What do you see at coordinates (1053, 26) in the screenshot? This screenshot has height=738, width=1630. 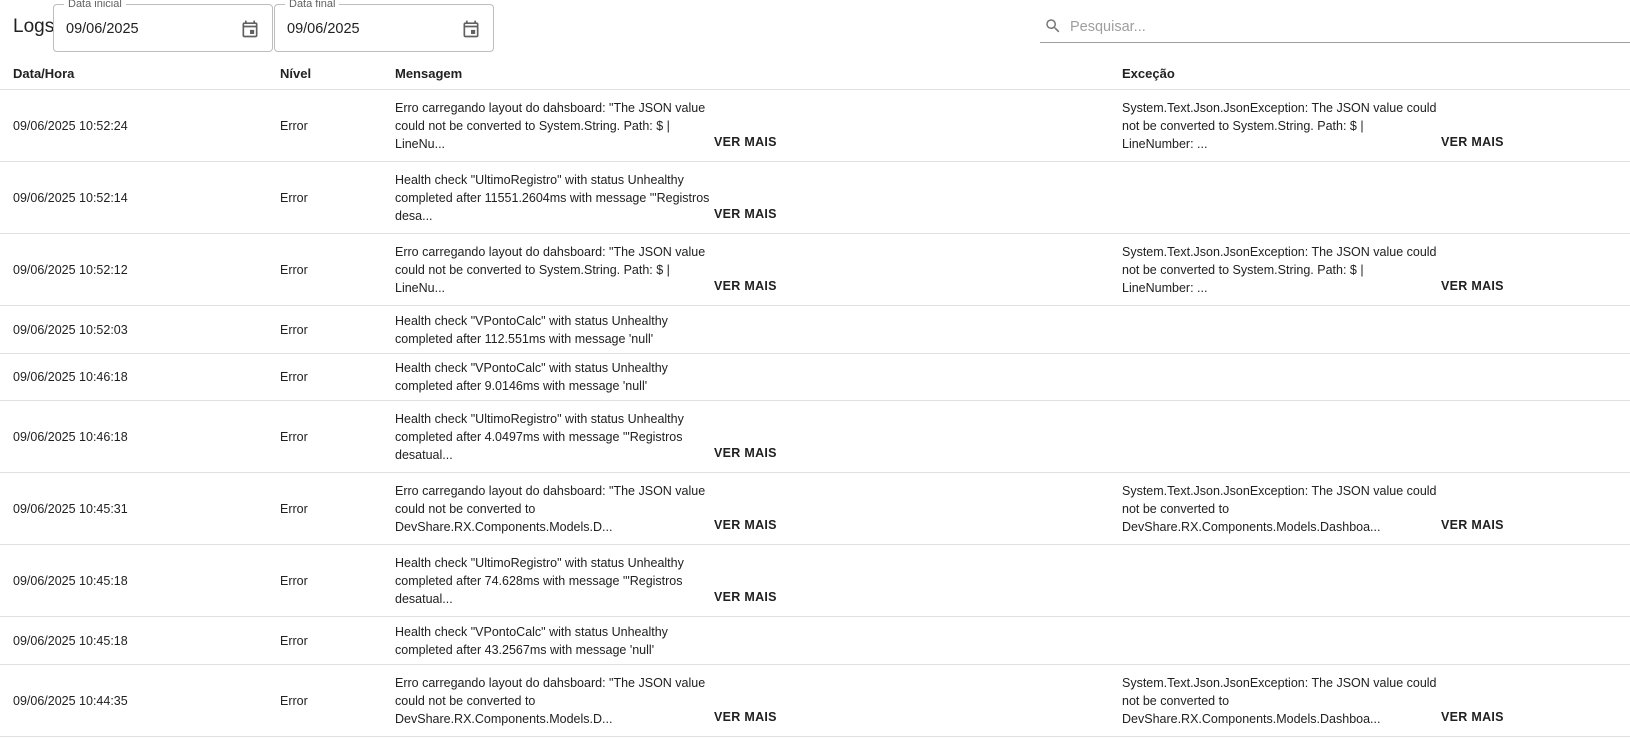 I see `search-icon` at bounding box center [1053, 26].